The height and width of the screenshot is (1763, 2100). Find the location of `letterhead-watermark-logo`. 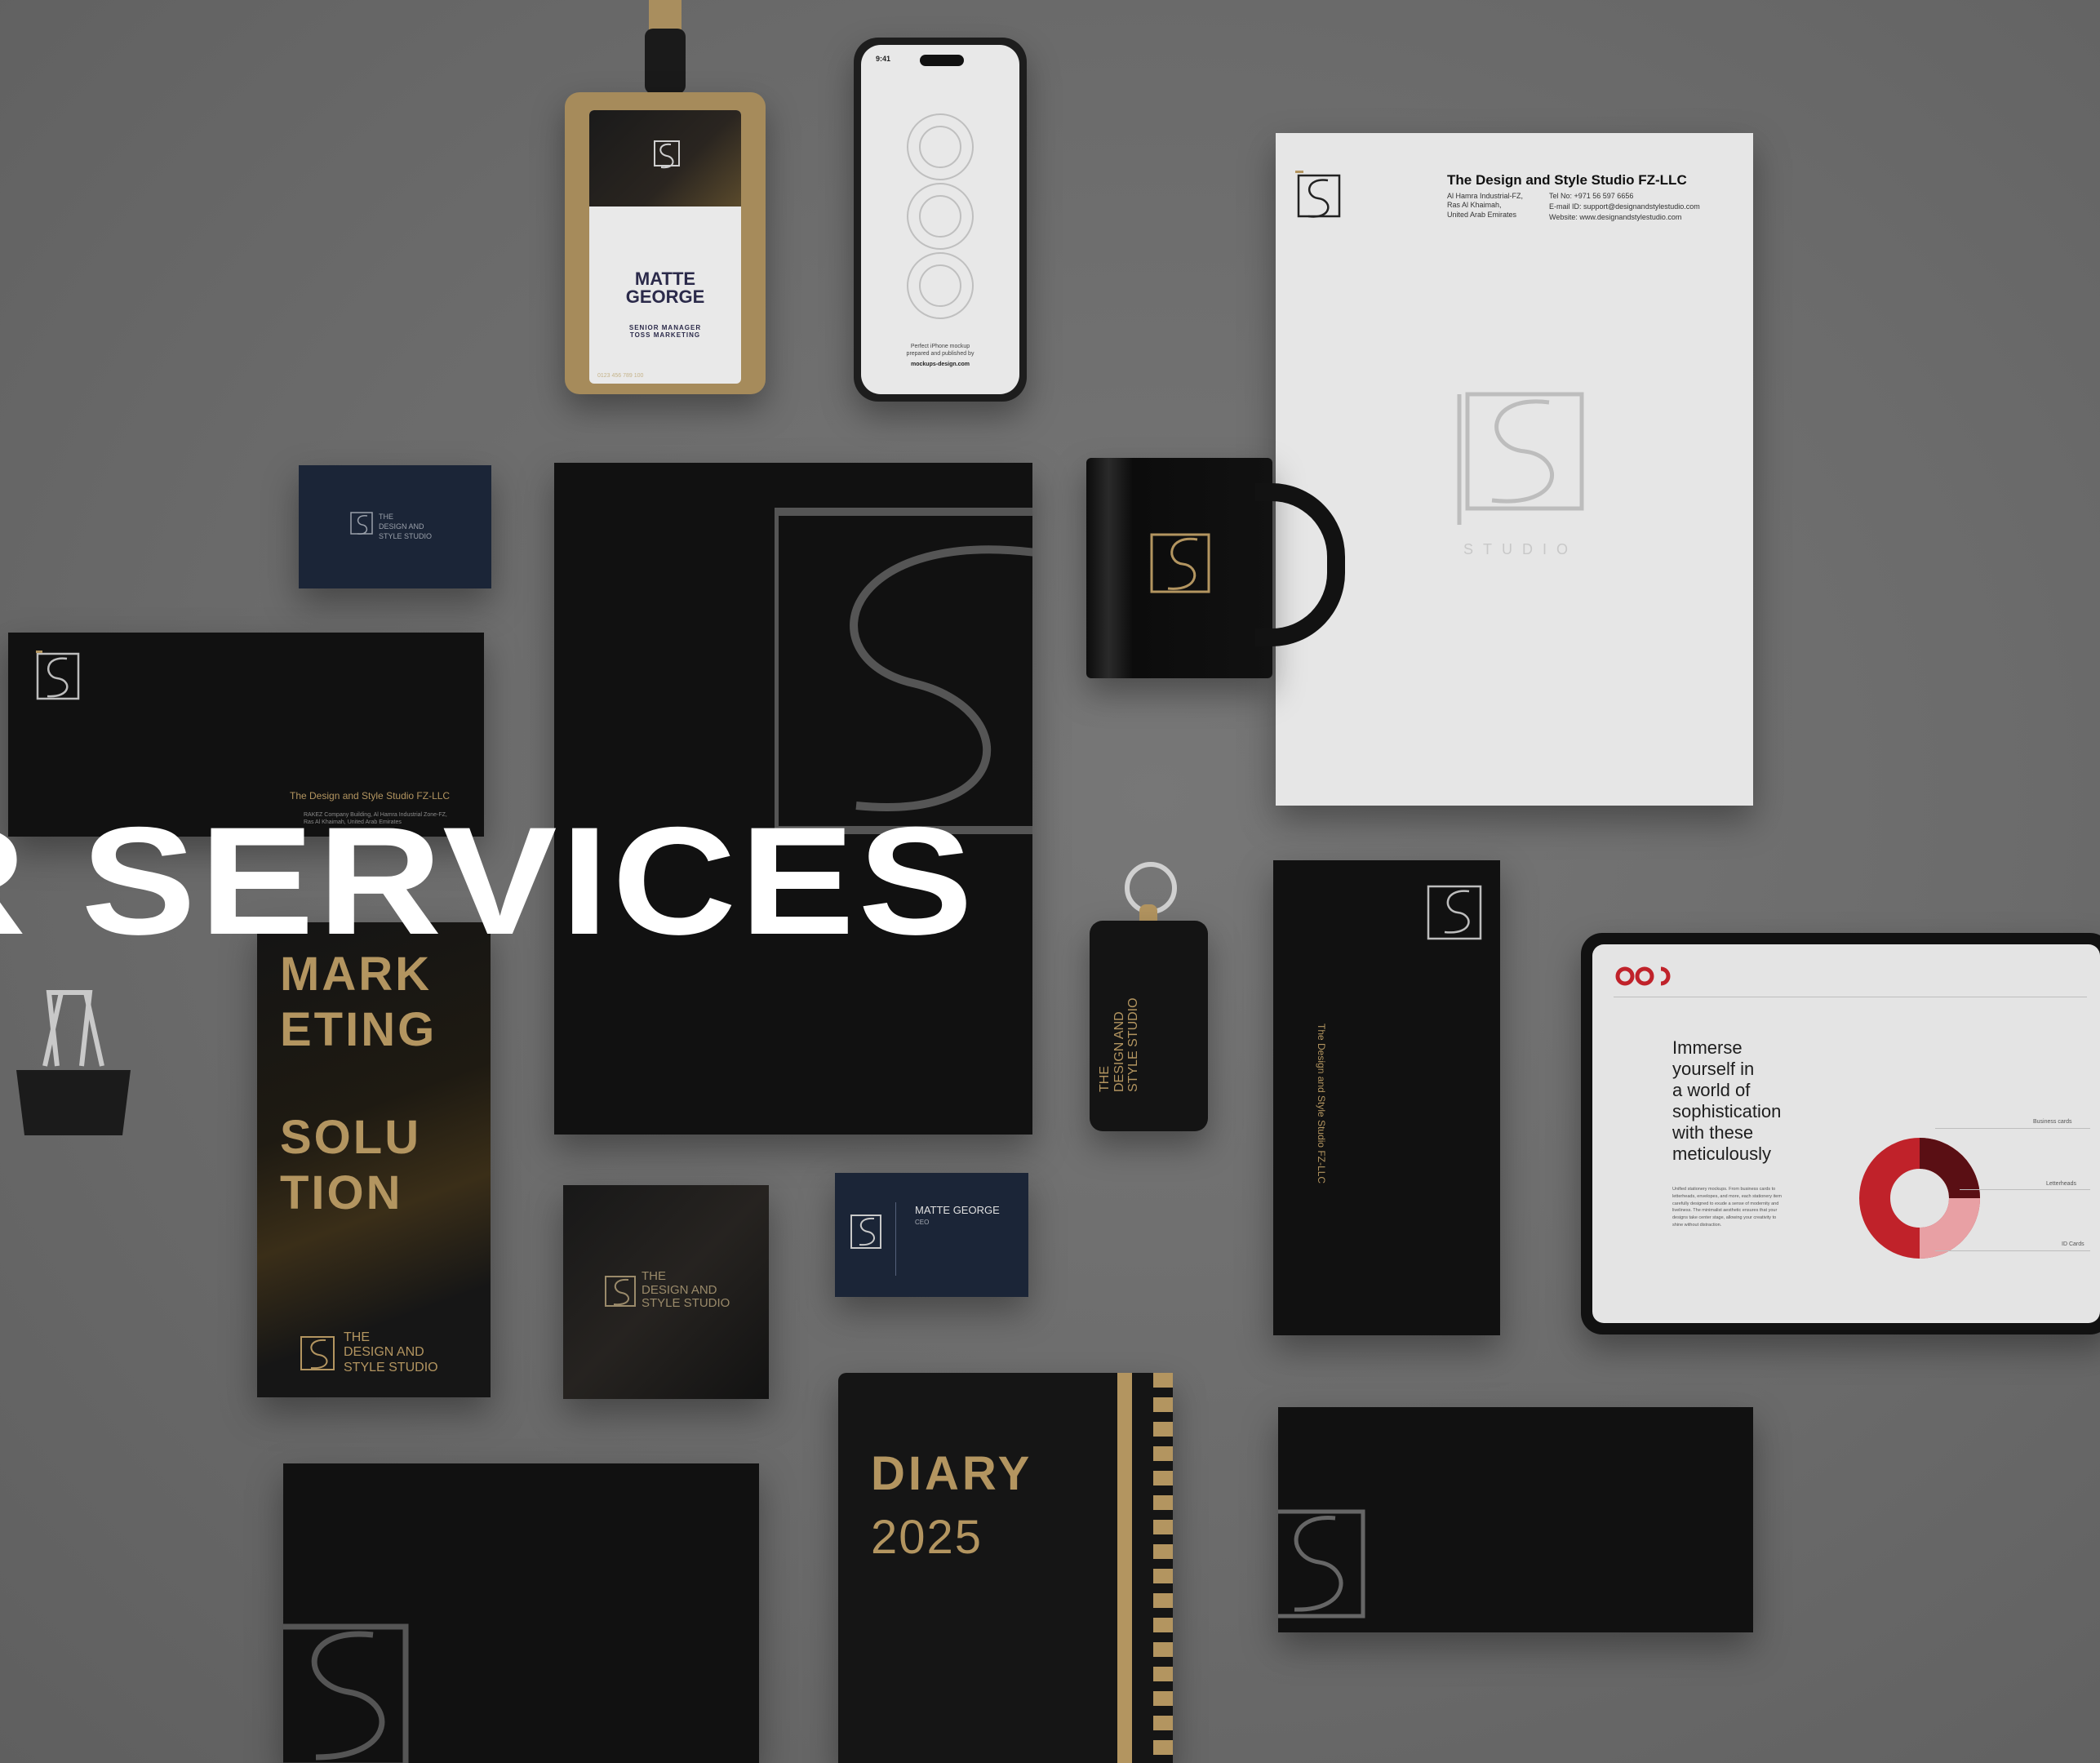

letterhead-watermark-logo is located at coordinates (1517, 460).